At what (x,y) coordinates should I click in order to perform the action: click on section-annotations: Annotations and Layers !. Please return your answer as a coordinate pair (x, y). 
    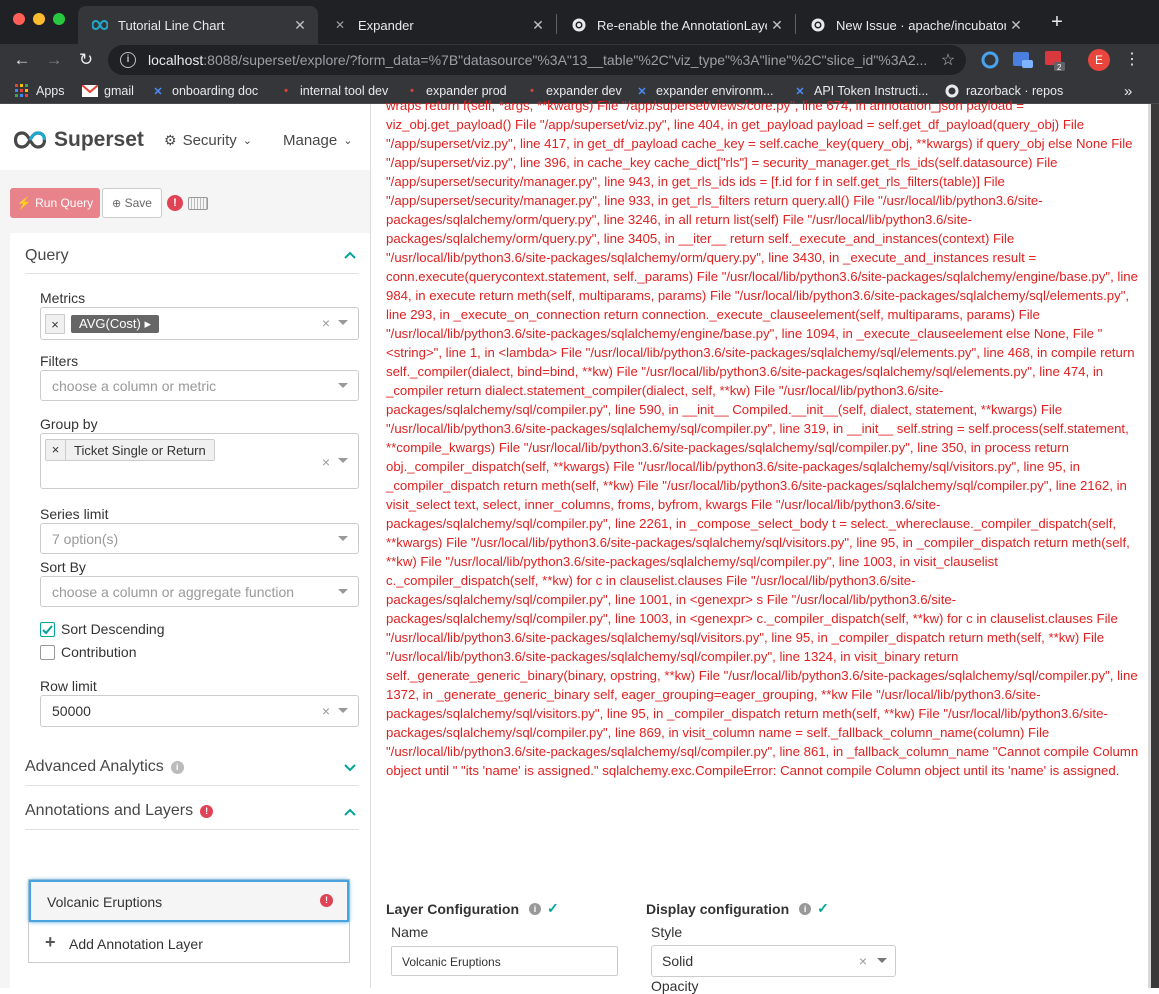
    Looking at the image, I should click on (119, 811).